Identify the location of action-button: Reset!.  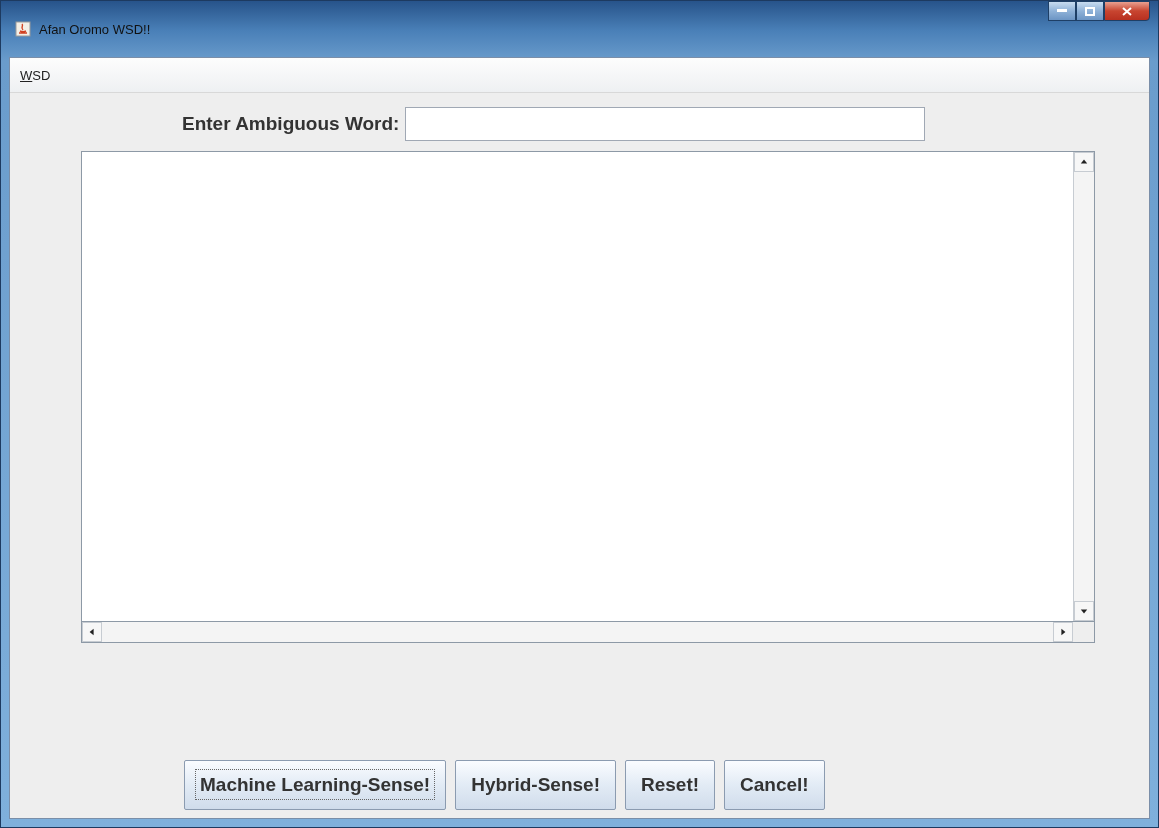
(670, 785).